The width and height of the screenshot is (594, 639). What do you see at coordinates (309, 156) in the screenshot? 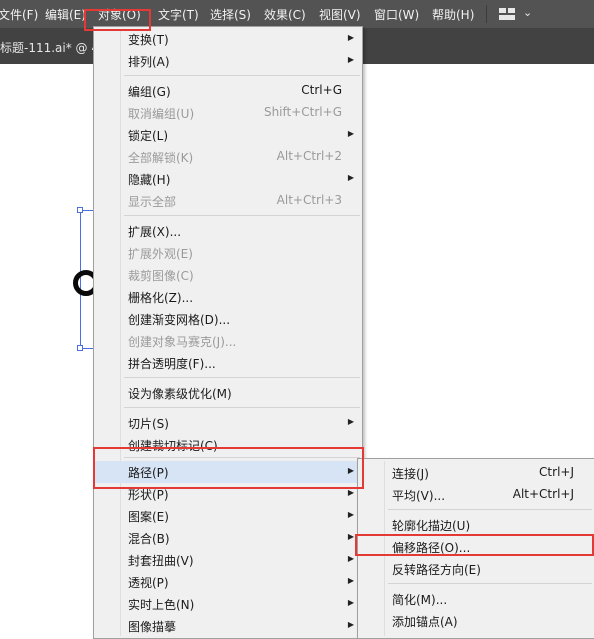
I see `menu-item-shortcut: Alt+Ctrl+2` at bounding box center [309, 156].